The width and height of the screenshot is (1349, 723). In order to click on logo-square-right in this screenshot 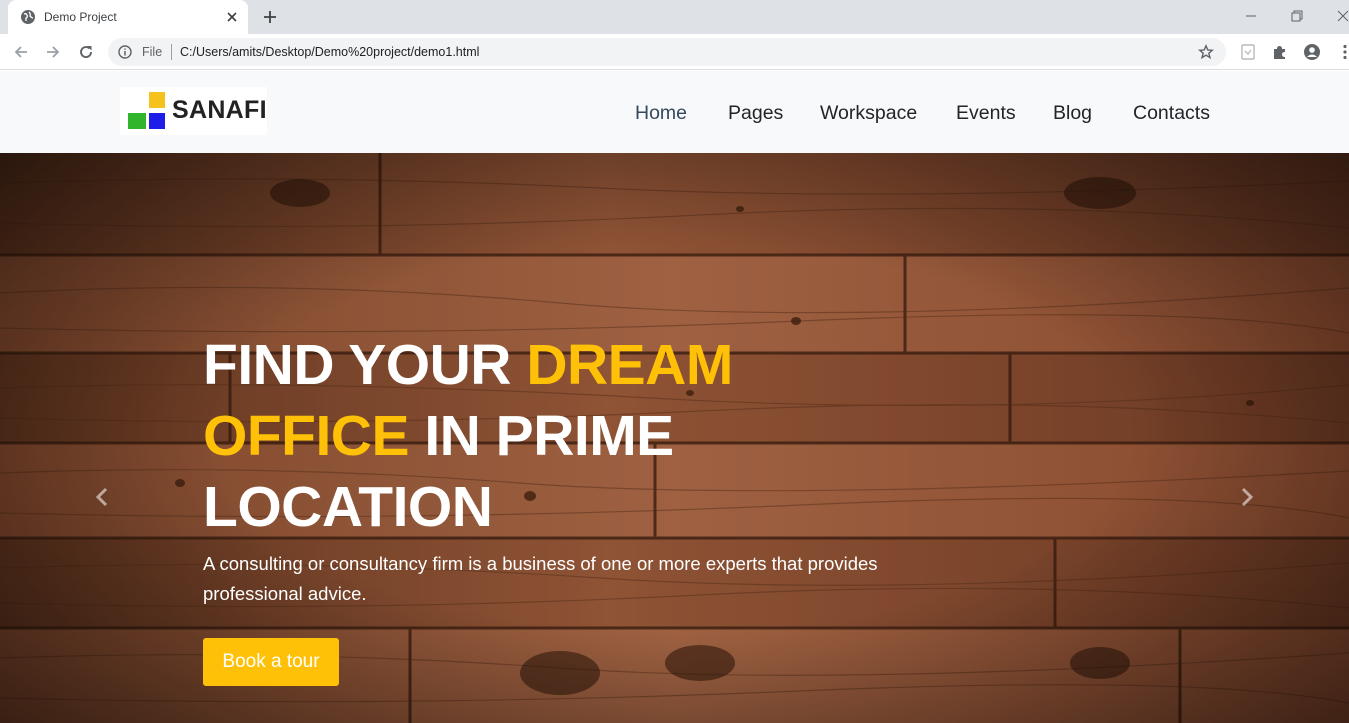, I will do `click(157, 121)`.